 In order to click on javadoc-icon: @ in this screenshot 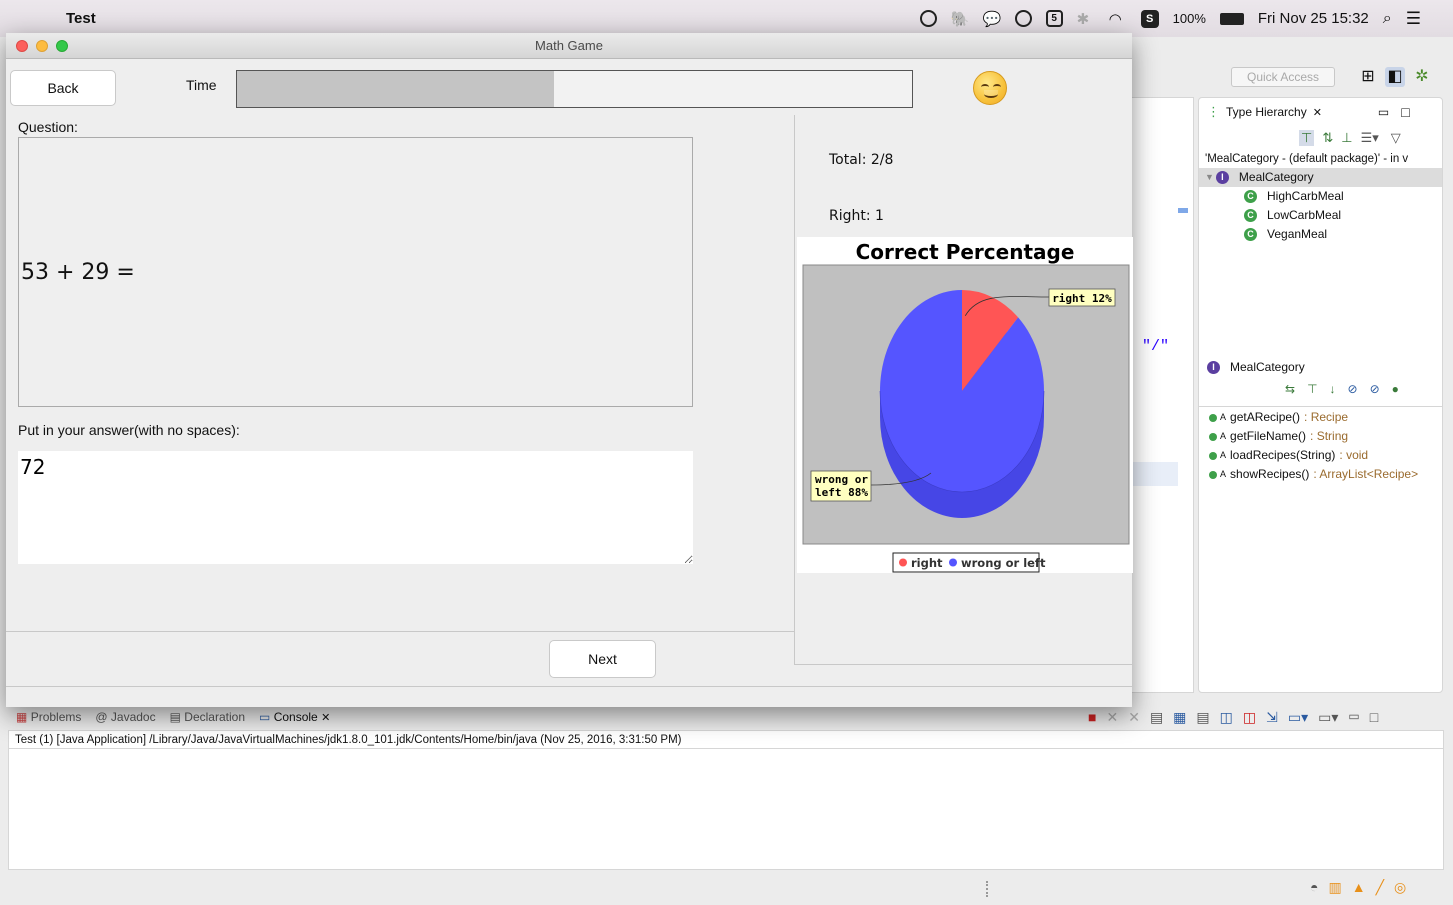, I will do `click(101, 717)`.